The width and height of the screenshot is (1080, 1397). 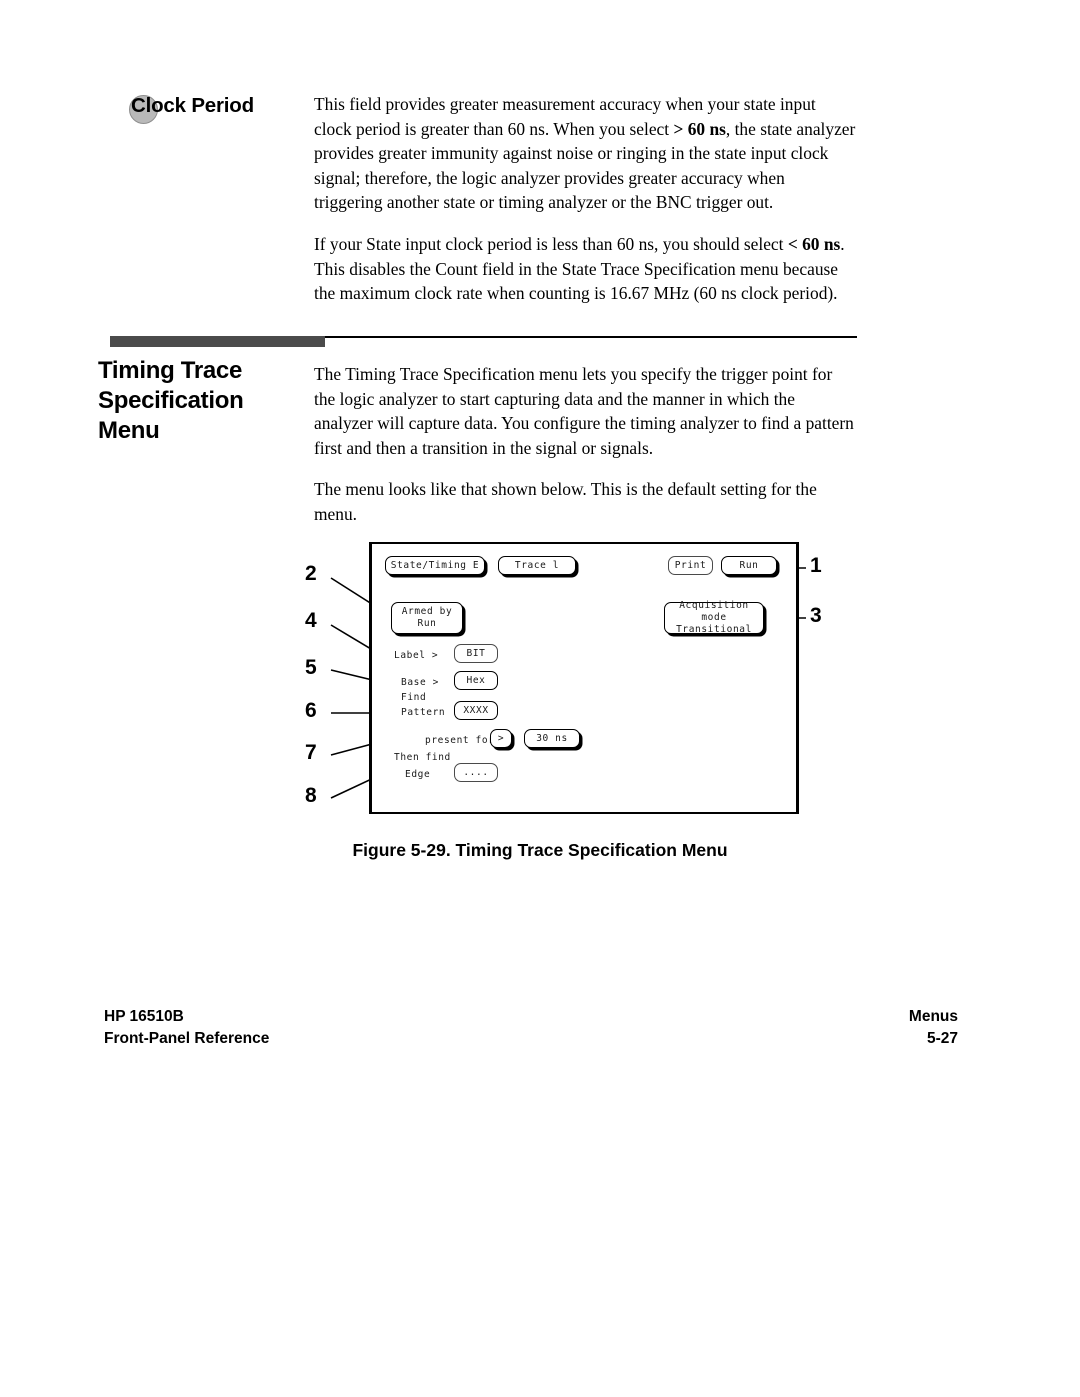 I want to click on footer-right: Menus 5-27, so click(x=933, y=1028).